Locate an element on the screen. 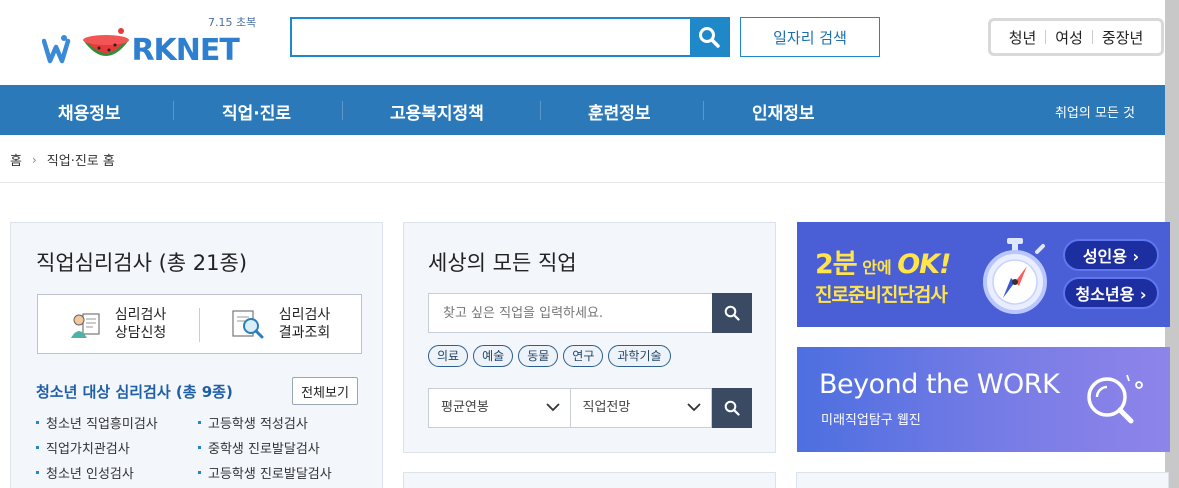 This screenshot has height=488, width=1179. test-item: 고등학생 적성검사 is located at coordinates (265, 428).